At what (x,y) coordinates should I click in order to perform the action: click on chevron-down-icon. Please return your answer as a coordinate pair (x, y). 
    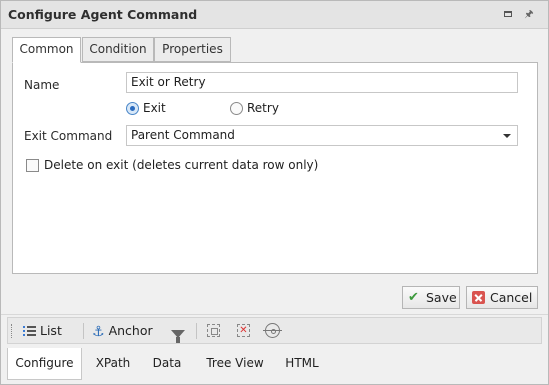
    Looking at the image, I should click on (507, 136).